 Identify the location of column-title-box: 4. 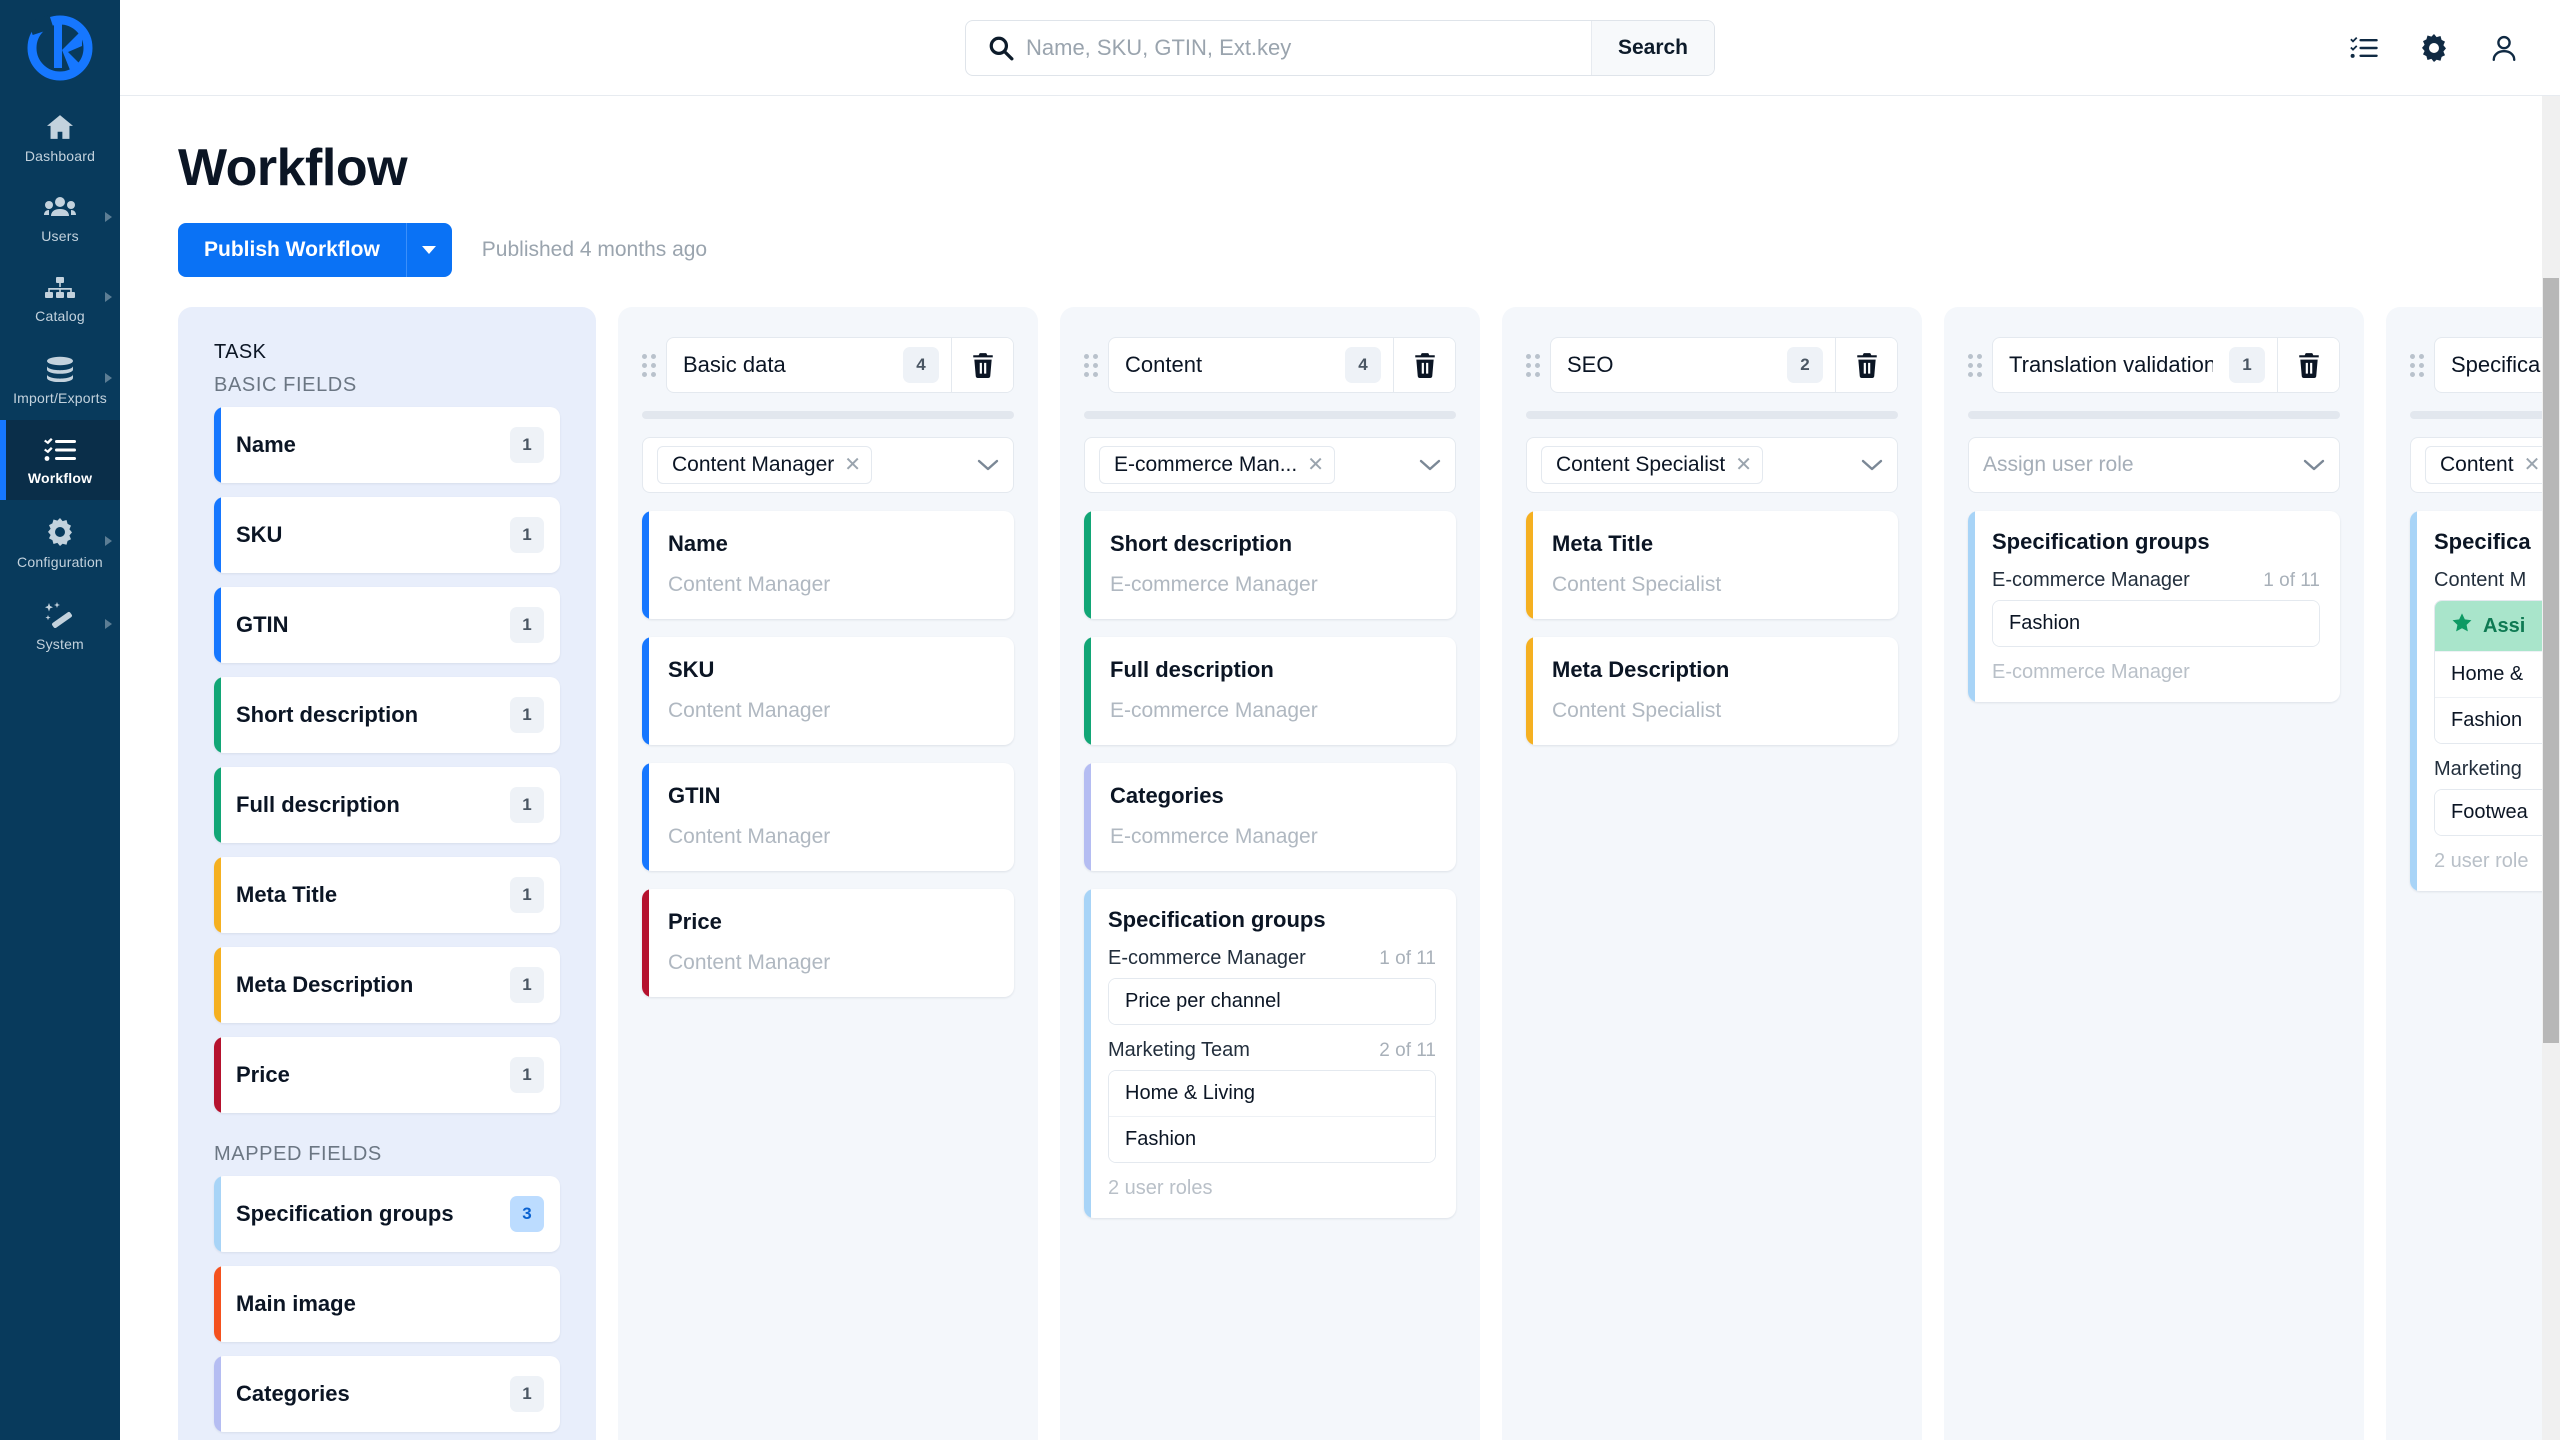
(1282, 365).